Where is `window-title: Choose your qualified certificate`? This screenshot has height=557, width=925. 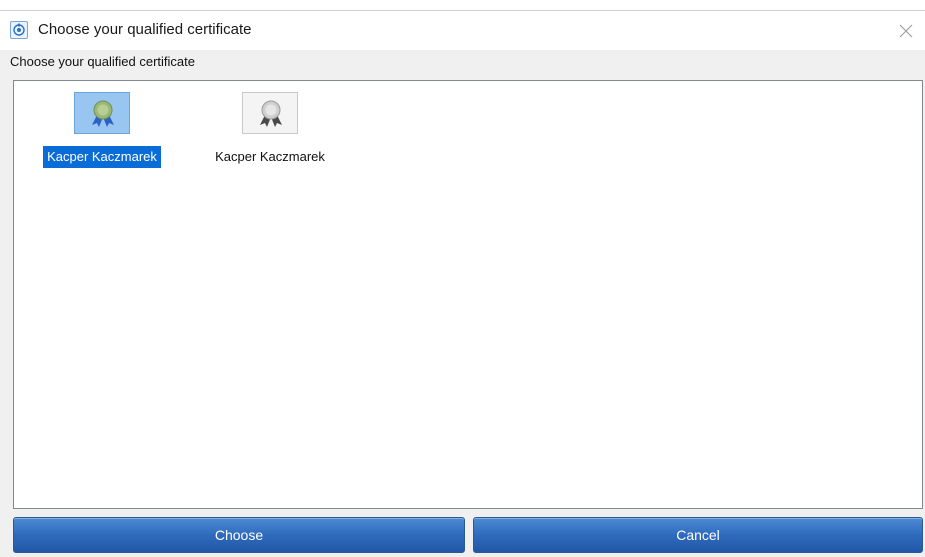 window-title: Choose your qualified certificate is located at coordinates (145, 29).